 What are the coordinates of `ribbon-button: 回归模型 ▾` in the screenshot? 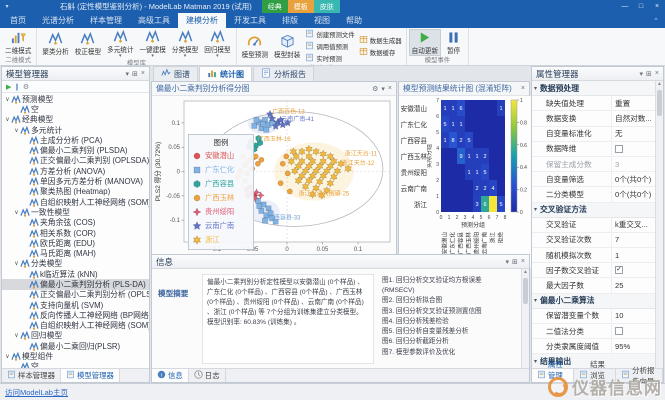 It's located at (217, 44).